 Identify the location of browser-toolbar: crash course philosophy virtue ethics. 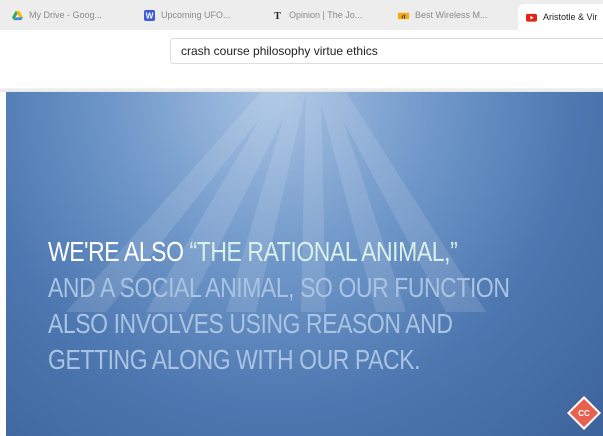
(301, 61).